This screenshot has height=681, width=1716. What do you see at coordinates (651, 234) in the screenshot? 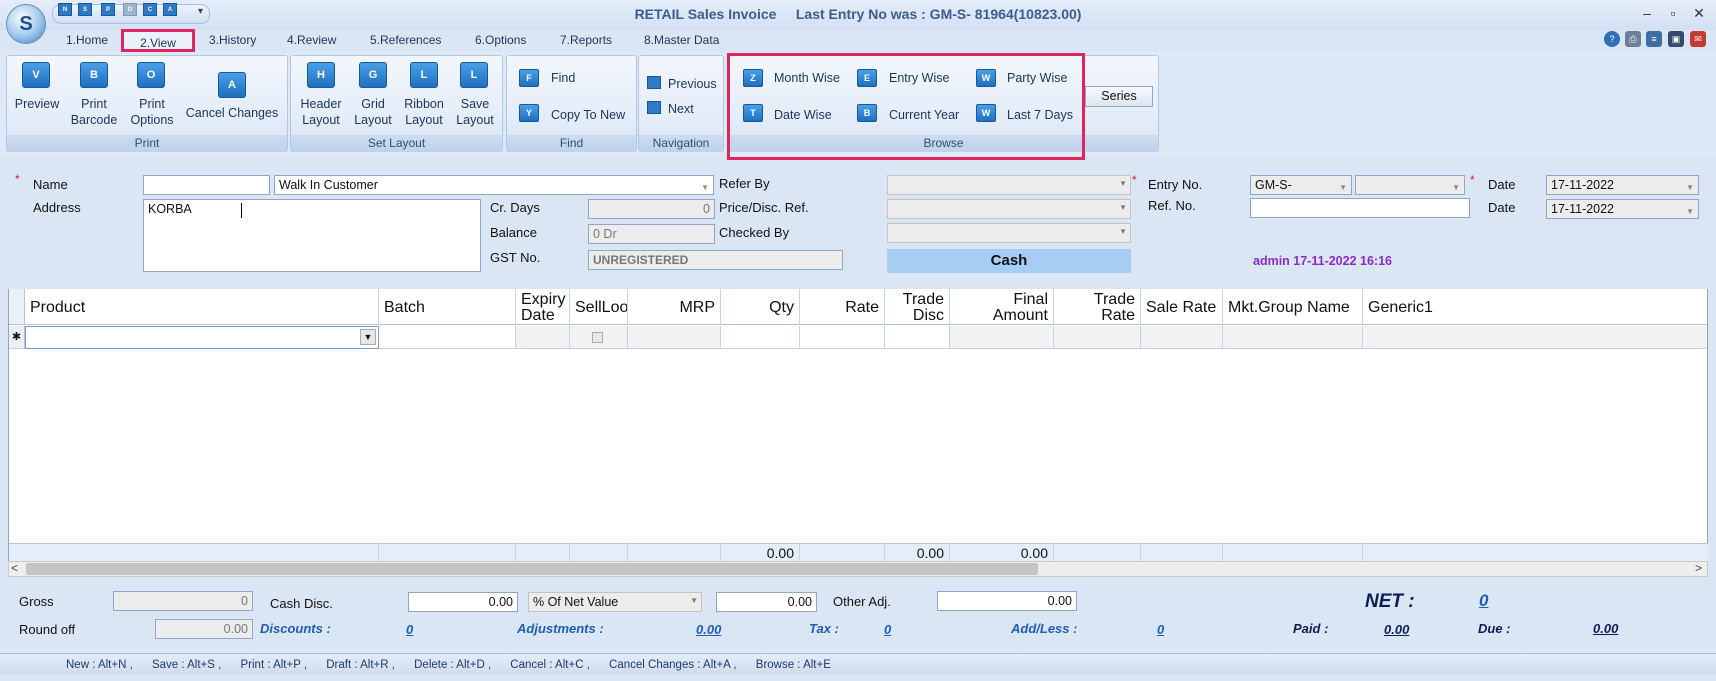
I see `balance-input: 0 Dr` at bounding box center [651, 234].